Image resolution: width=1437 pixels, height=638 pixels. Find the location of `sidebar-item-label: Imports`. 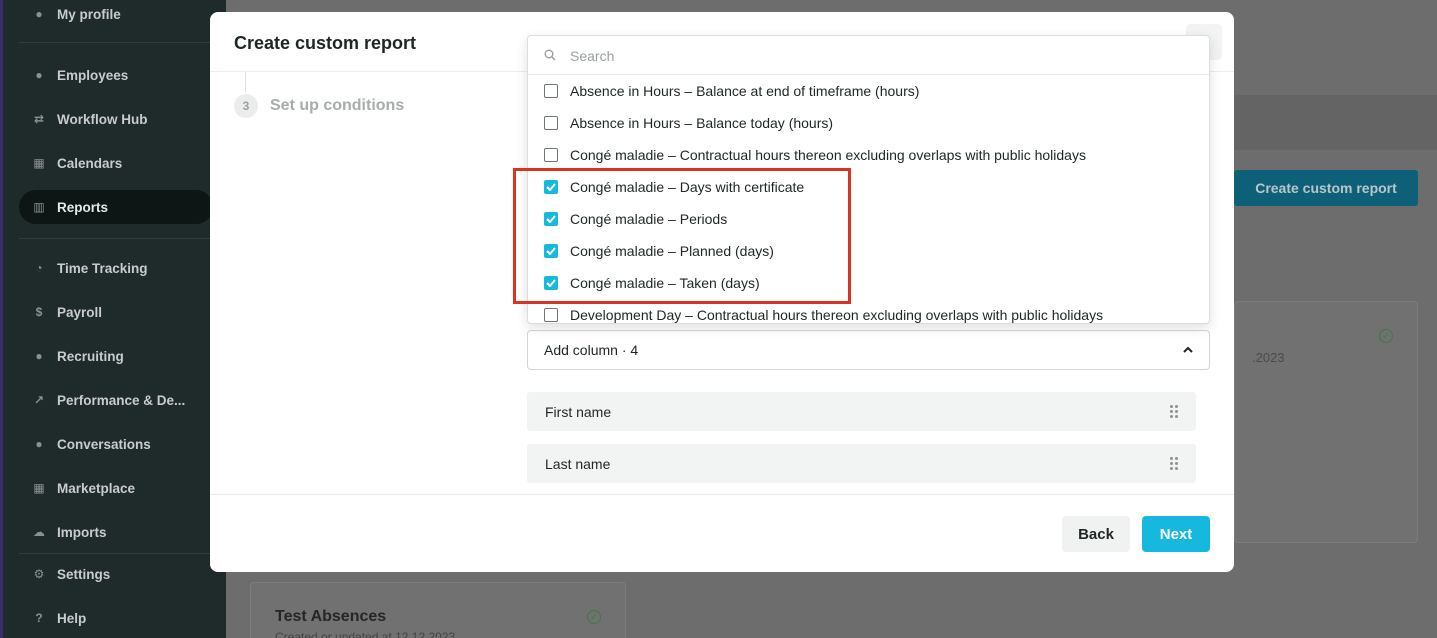

sidebar-item-label: Imports is located at coordinates (82, 532).